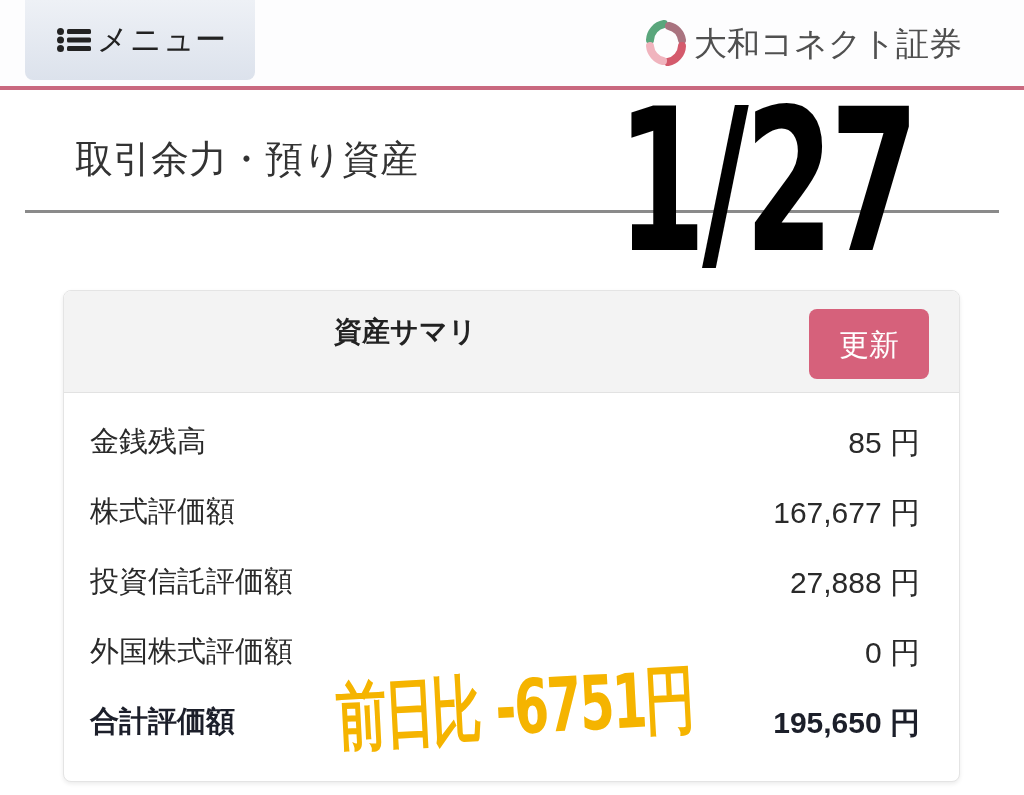 The height and width of the screenshot is (795, 1024). What do you see at coordinates (884, 442) in the screenshot?
I see `row-value: 85 円` at bounding box center [884, 442].